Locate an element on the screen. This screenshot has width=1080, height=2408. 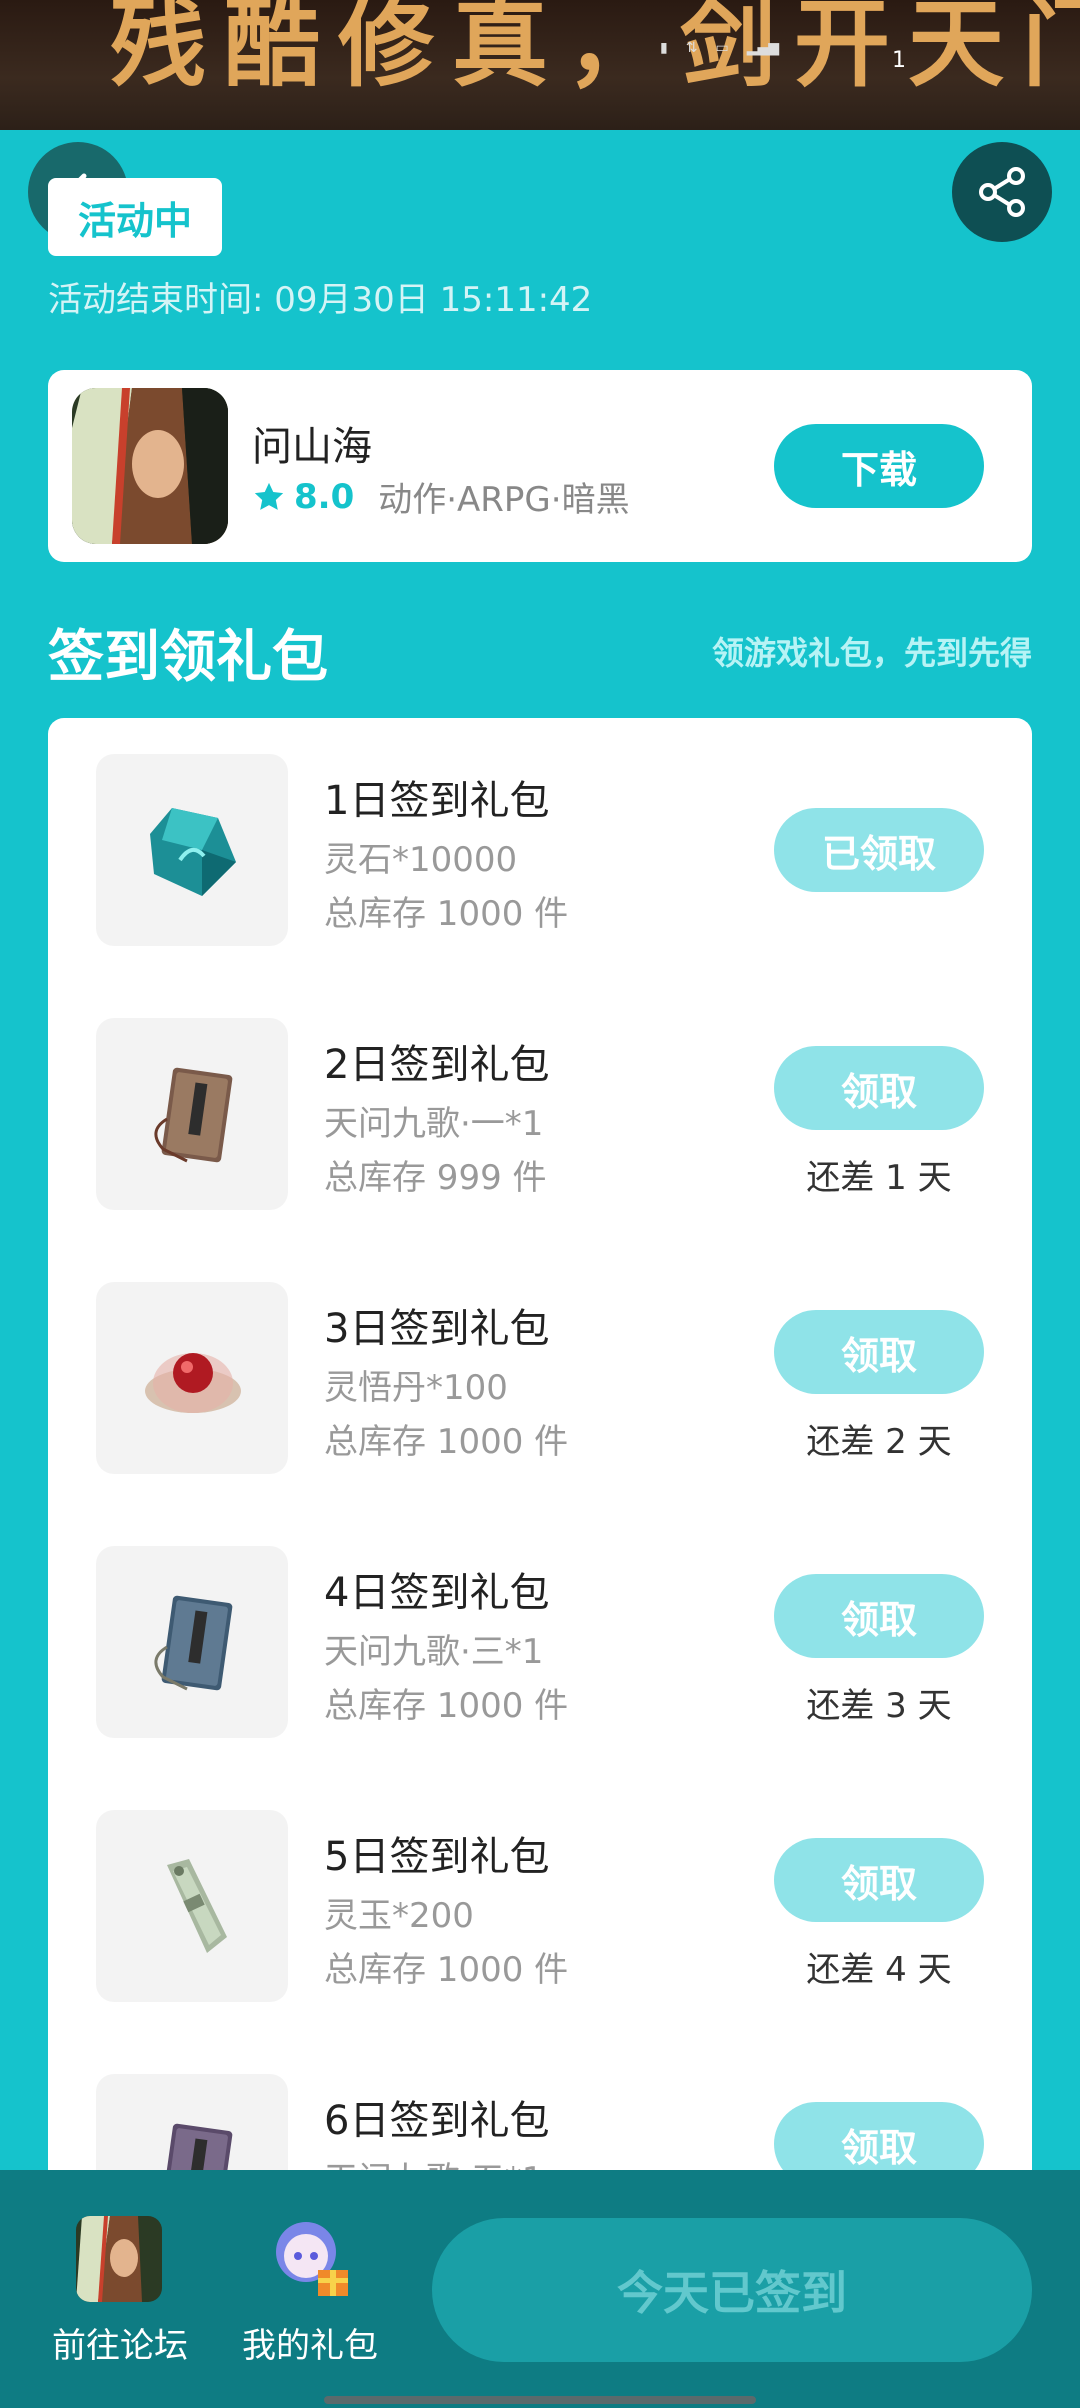
gift-box-icon is located at coordinates (309, 2259).